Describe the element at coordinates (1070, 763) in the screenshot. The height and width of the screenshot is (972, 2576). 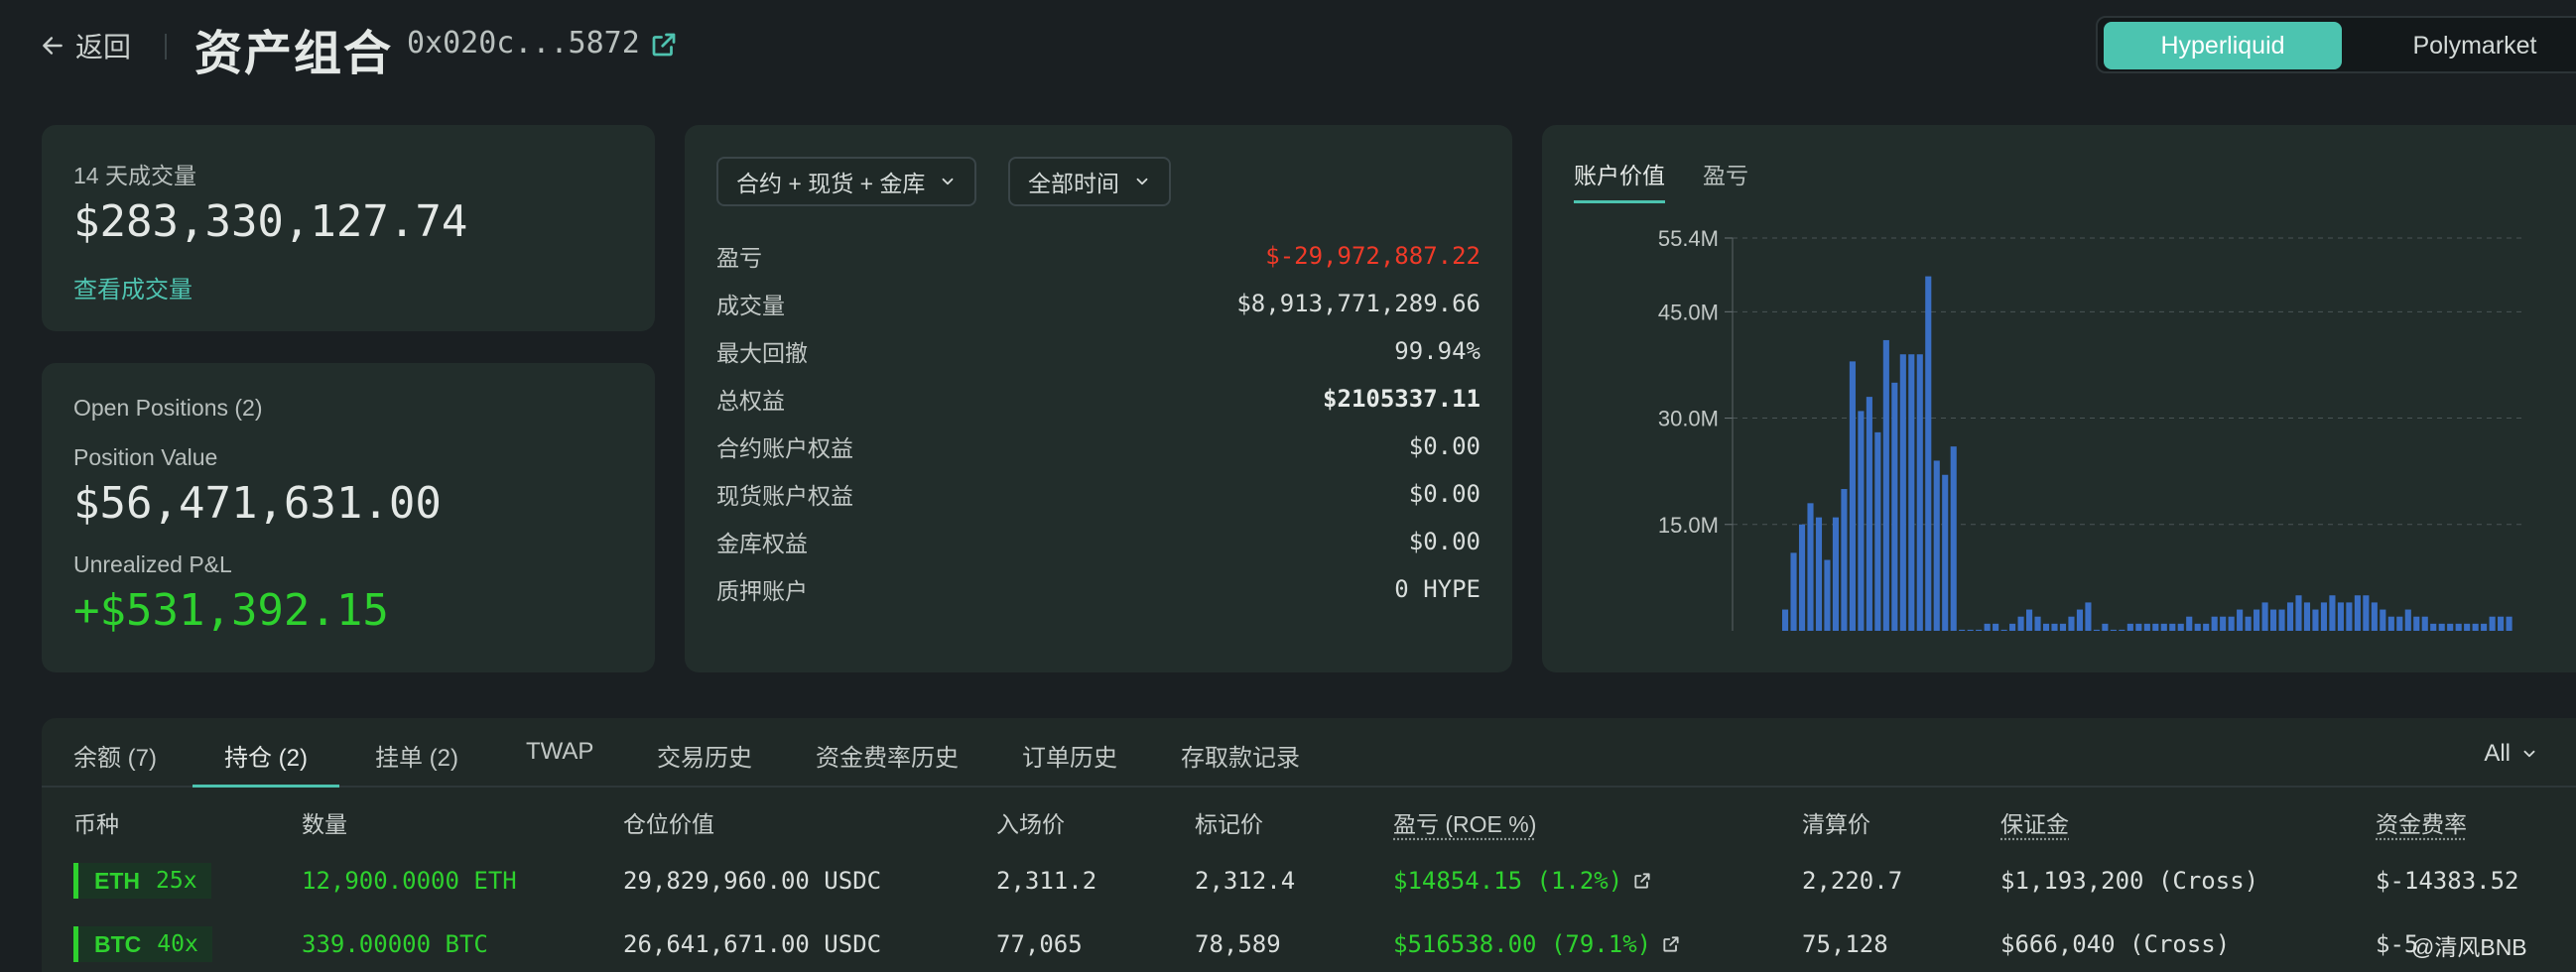
I see `tab-order-history: 订单历史` at that location.